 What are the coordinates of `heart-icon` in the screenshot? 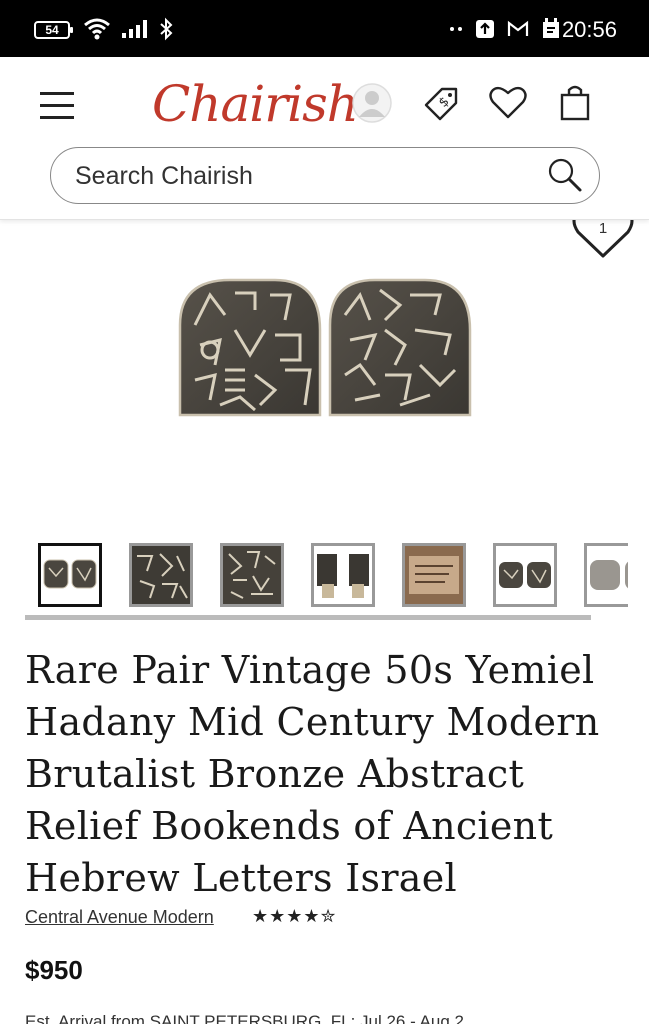 It's located at (508, 103).